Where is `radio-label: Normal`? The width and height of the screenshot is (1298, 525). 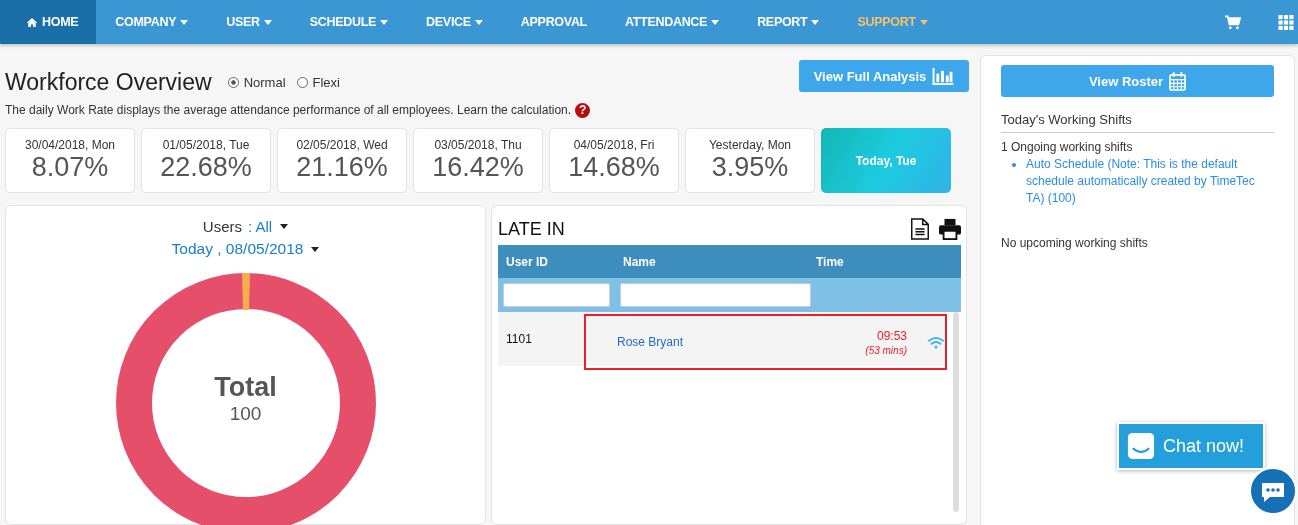 radio-label: Normal is located at coordinates (264, 82).